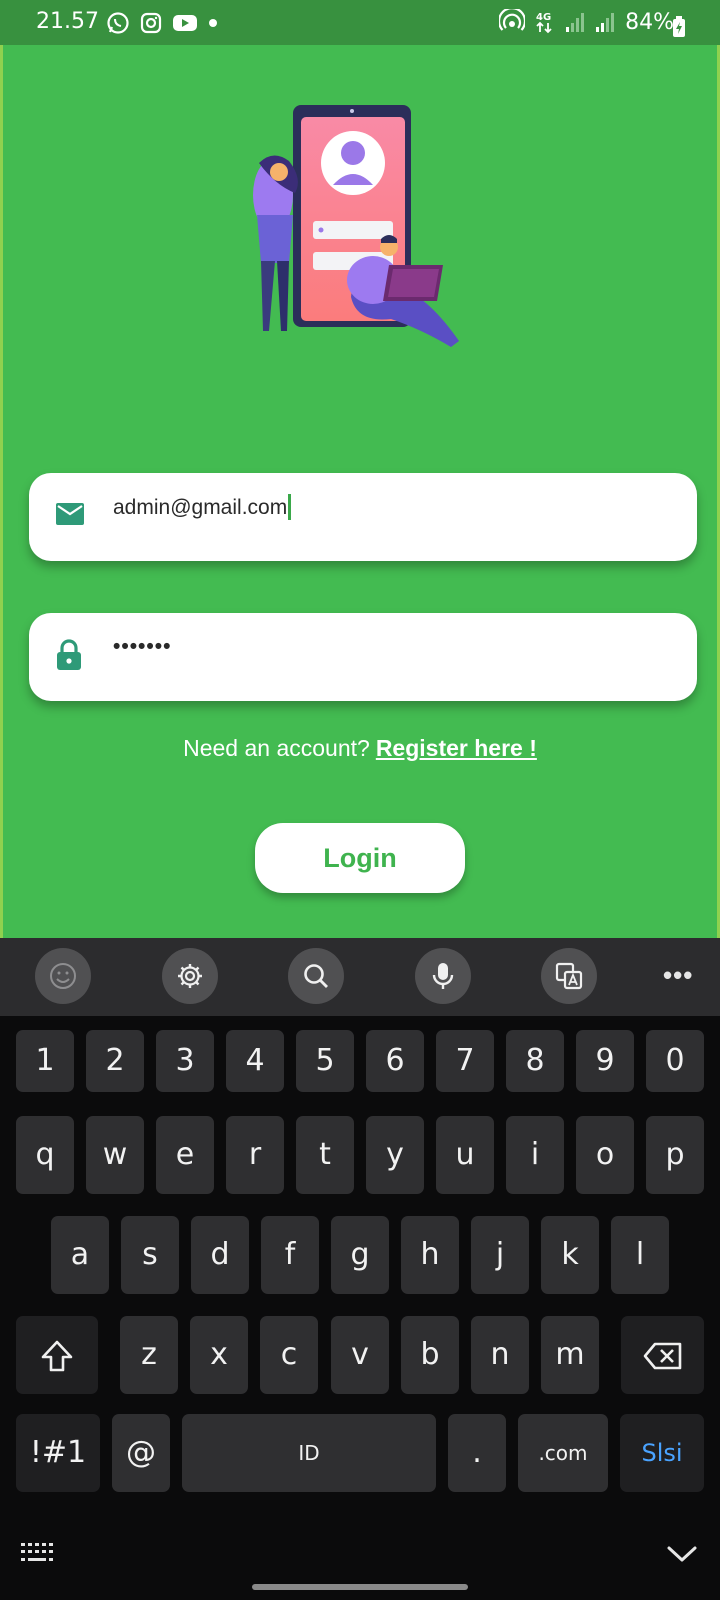 This screenshot has width=720, height=1600. Describe the element at coordinates (363, 657) in the screenshot. I see `password-field: •••••••` at that location.